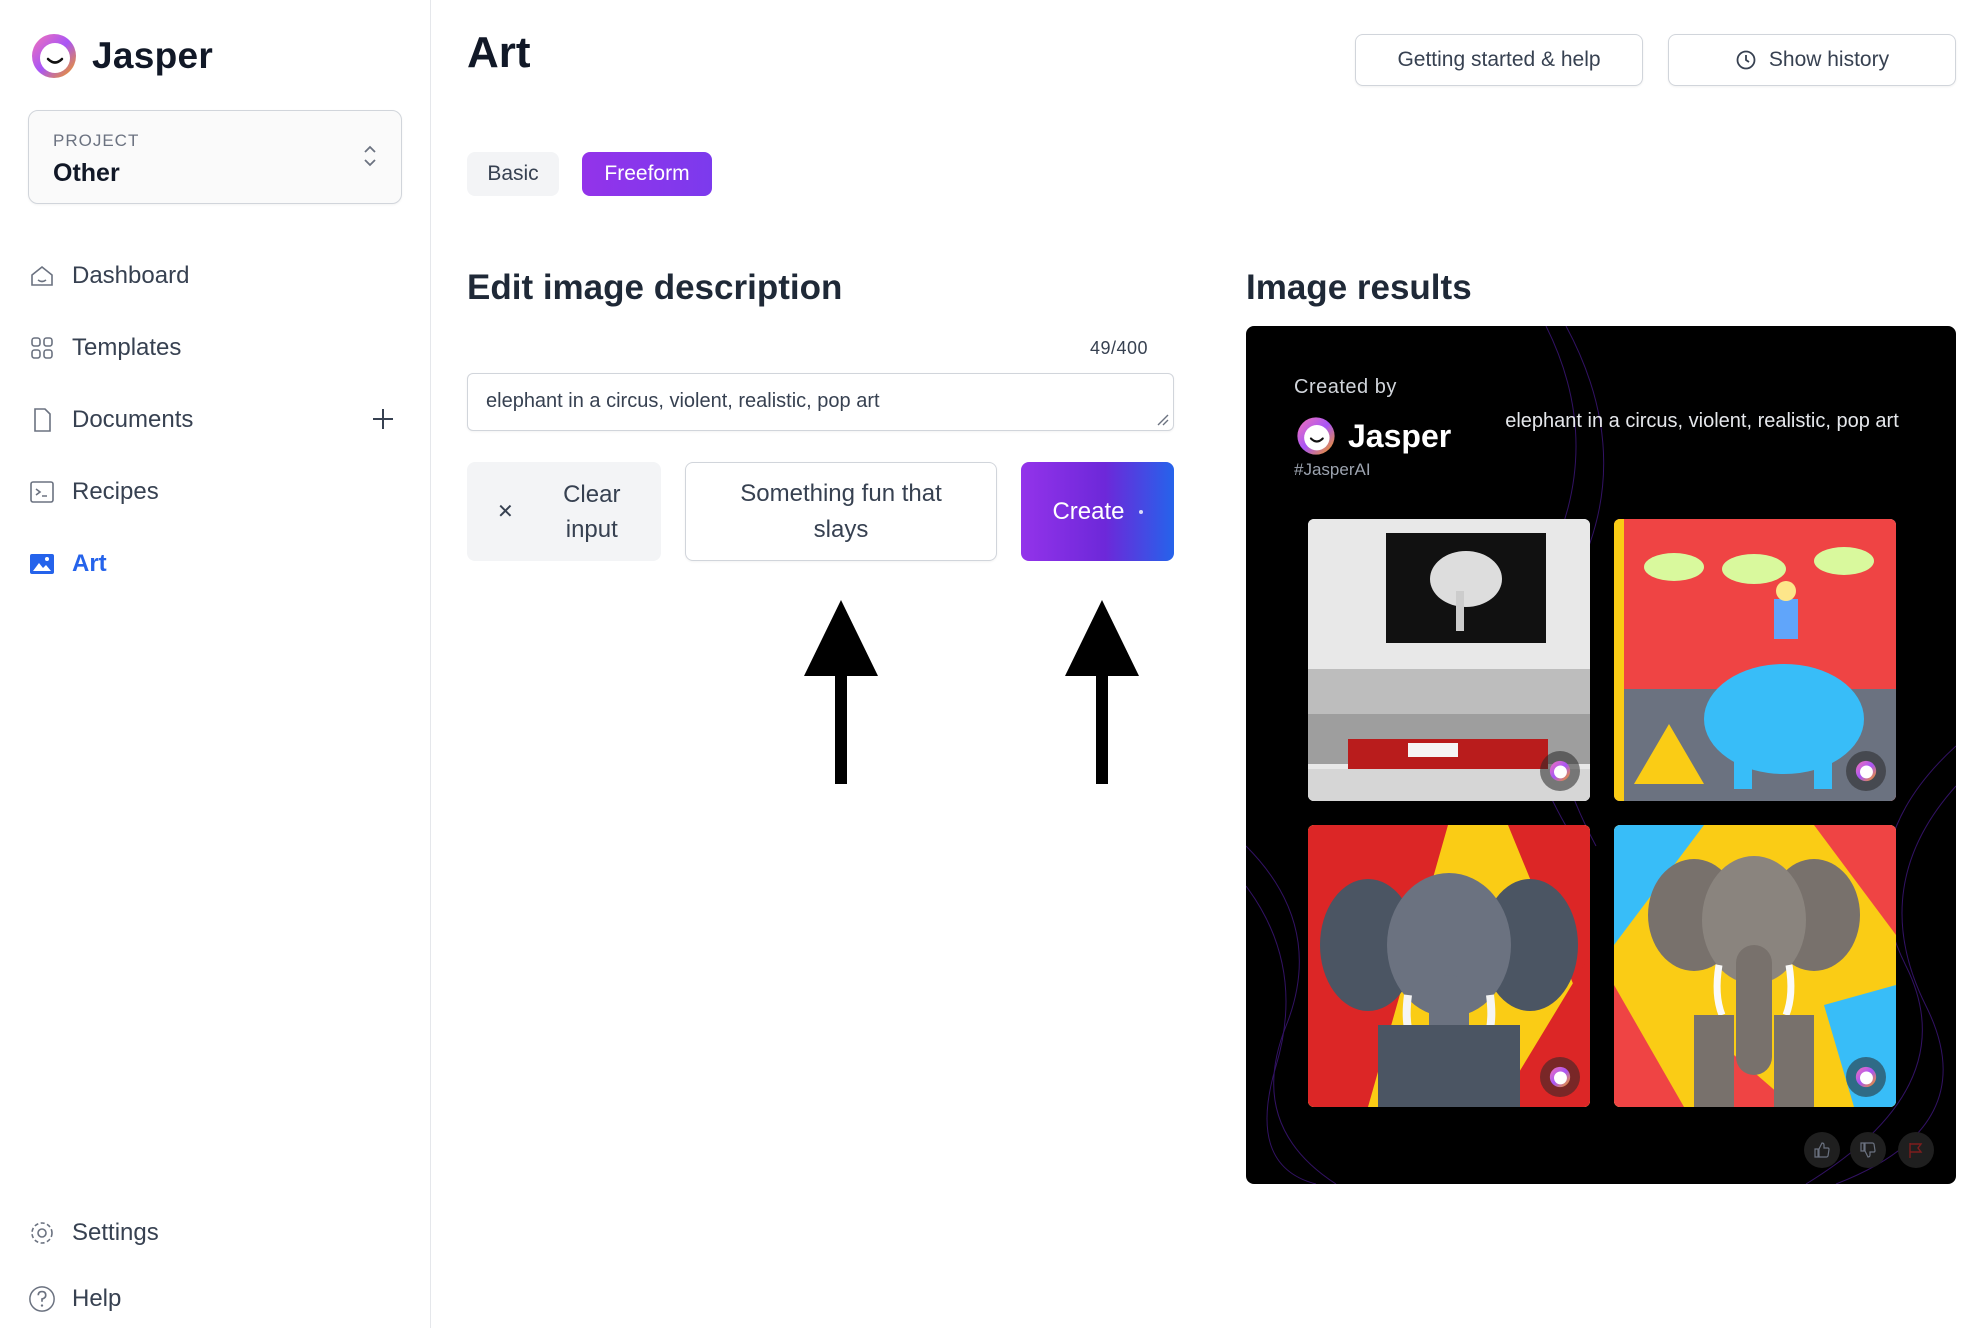 Image resolution: width=1971 pixels, height=1332 pixels. I want to click on app-logo: Jasper, so click(120, 56).